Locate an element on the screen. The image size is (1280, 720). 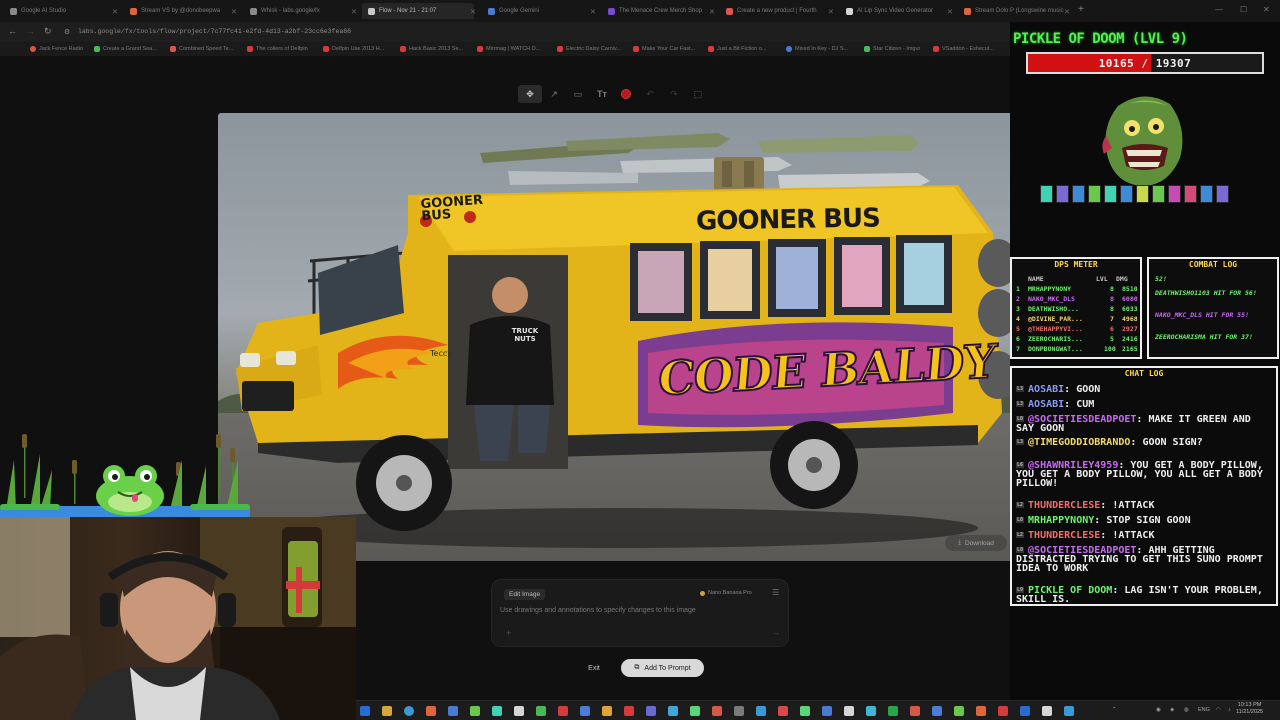
taskbar-clock: 10:13 PM 11/21/2025 is located at coordinates (1249, 709).